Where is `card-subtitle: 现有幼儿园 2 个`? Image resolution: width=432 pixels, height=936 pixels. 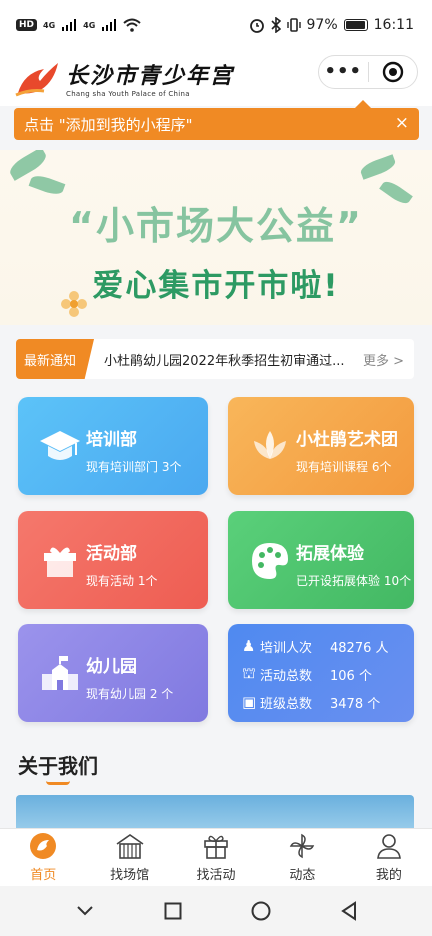 card-subtitle: 现有幼儿园 2 个 is located at coordinates (130, 694).